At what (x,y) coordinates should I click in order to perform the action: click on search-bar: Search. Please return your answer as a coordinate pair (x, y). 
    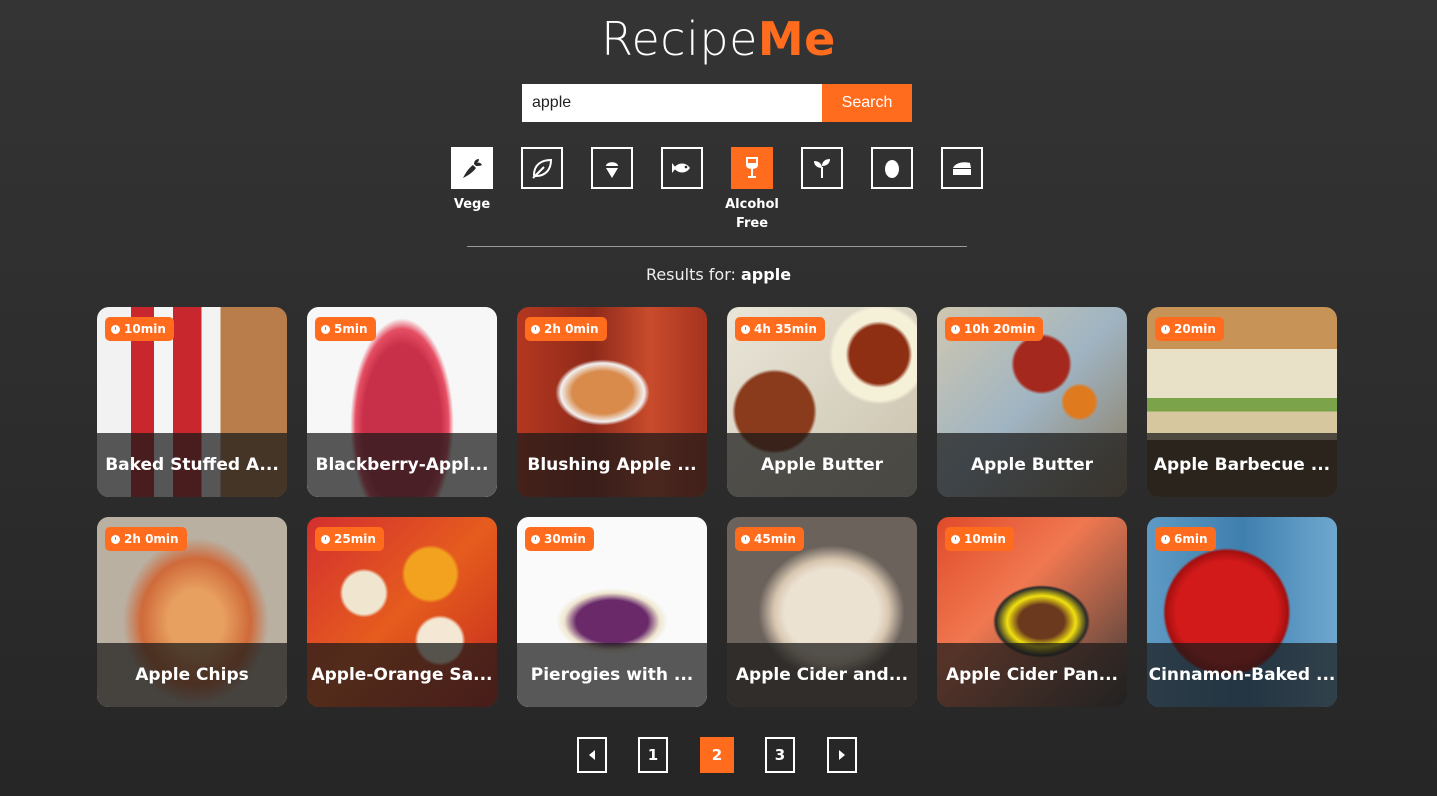
    Looking at the image, I should click on (717, 103).